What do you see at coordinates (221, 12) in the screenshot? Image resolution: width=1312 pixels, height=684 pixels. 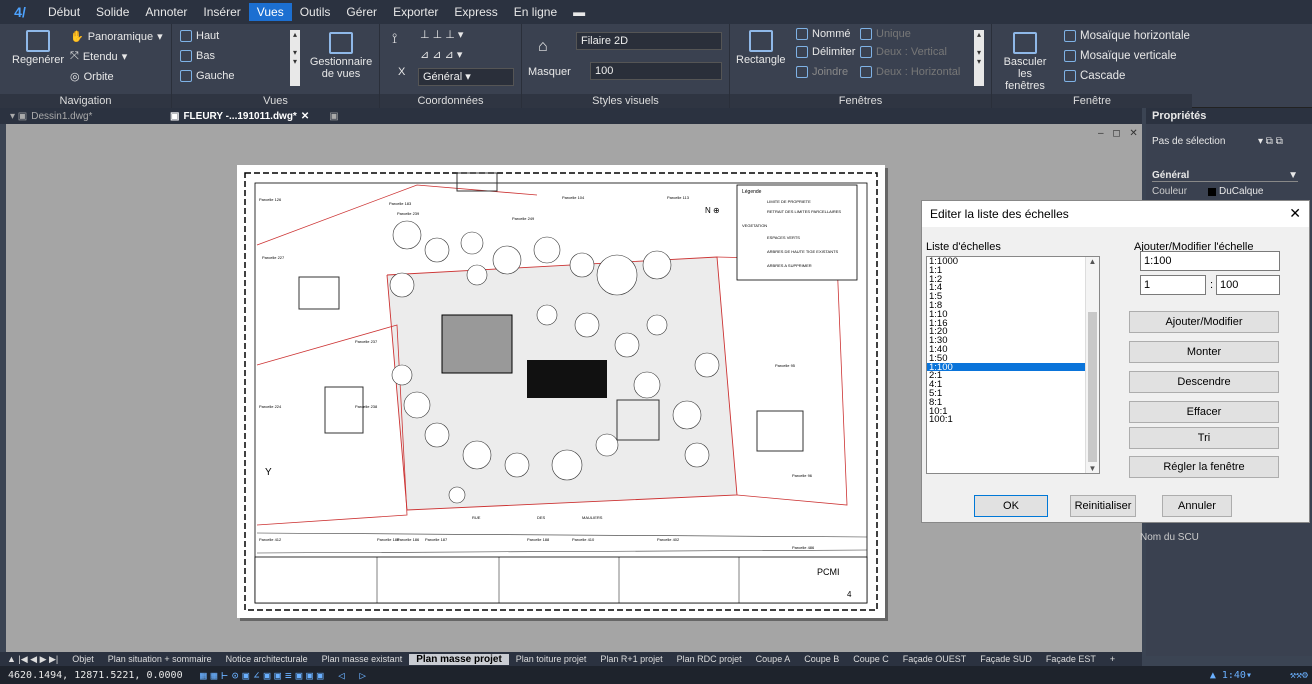 I see `menu-inserer: Insérer` at bounding box center [221, 12].